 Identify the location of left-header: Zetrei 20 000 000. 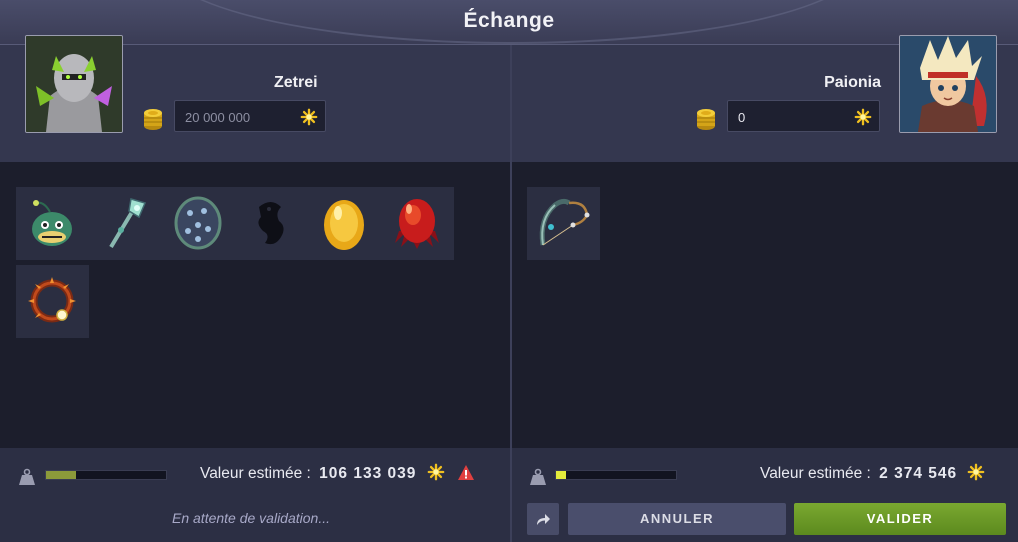
(255, 98).